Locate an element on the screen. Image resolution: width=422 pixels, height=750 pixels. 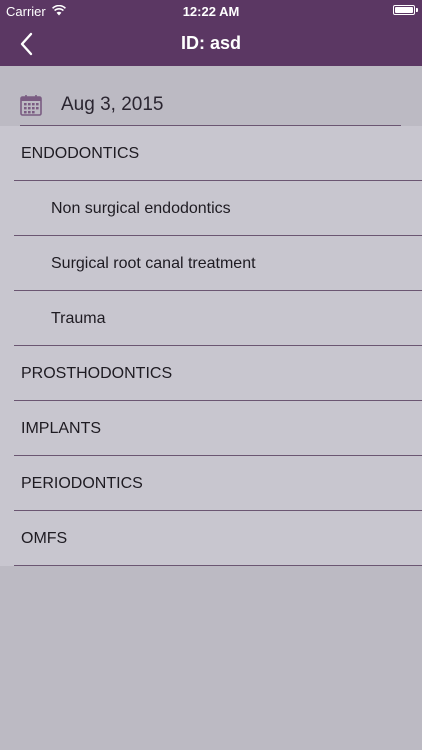
status-time: 12:22 AM is located at coordinates (211, 11).